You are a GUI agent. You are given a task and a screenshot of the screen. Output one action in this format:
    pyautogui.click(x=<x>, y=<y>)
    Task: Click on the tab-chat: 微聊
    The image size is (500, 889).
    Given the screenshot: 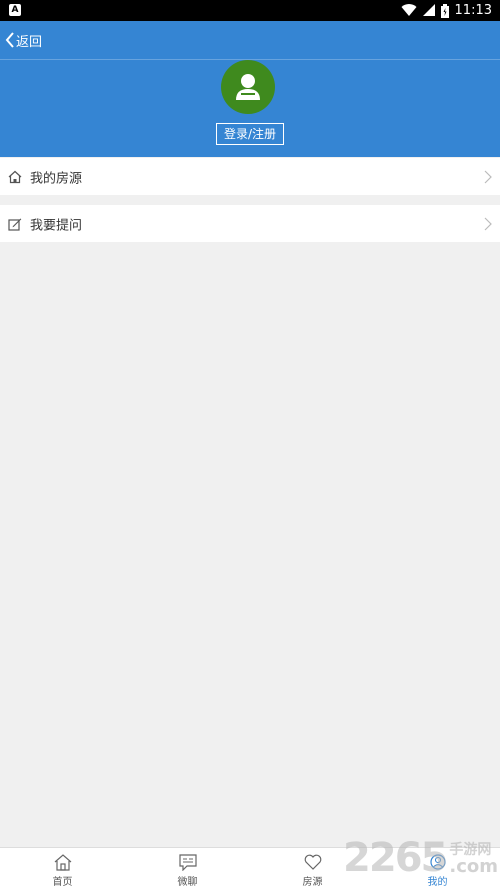 What is the action you would take?
    pyautogui.click(x=187, y=868)
    